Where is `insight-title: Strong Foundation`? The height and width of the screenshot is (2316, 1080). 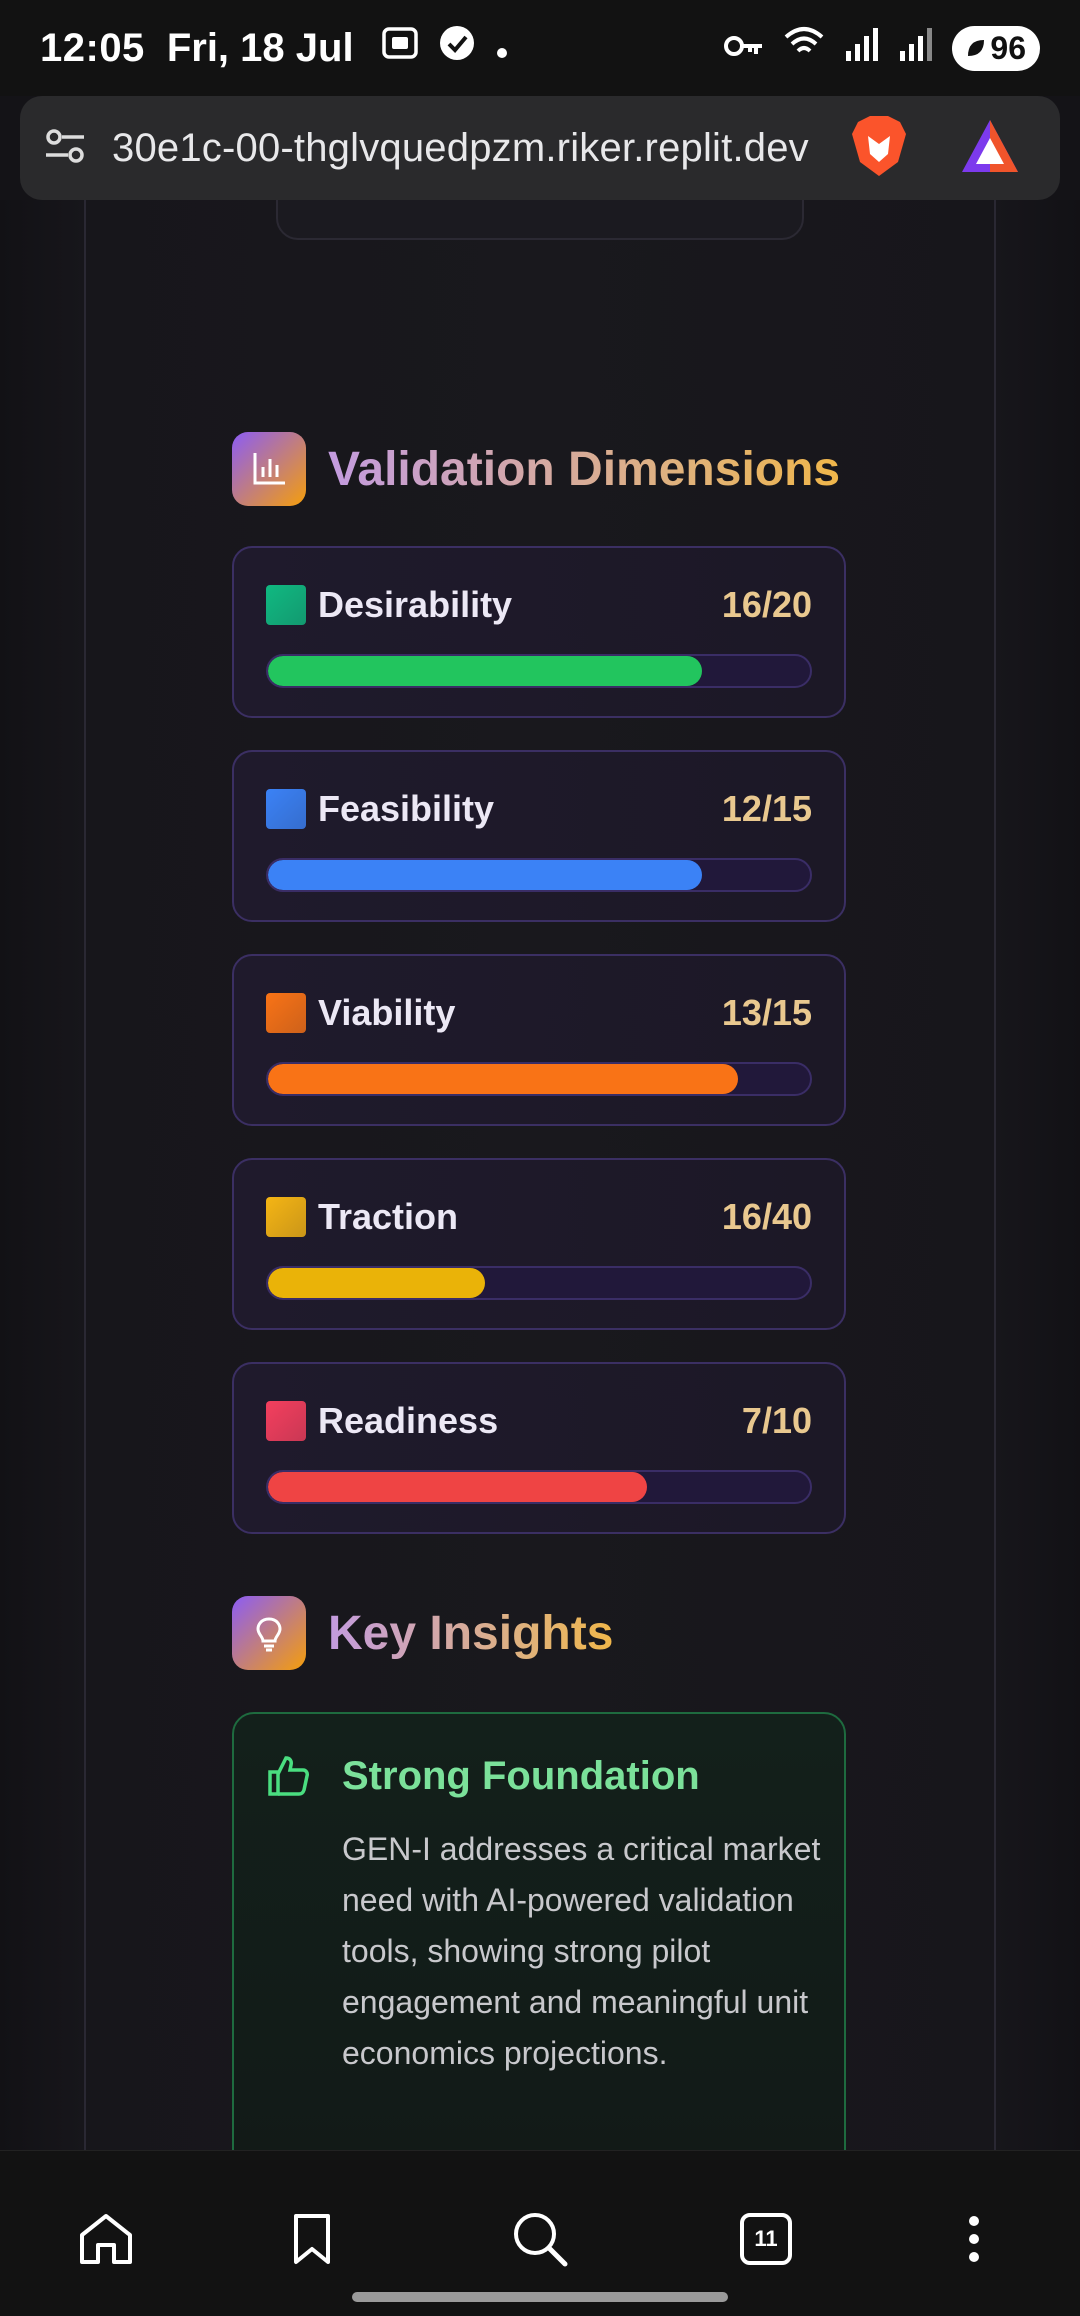
insight-title: Strong Foundation is located at coordinates (521, 1776).